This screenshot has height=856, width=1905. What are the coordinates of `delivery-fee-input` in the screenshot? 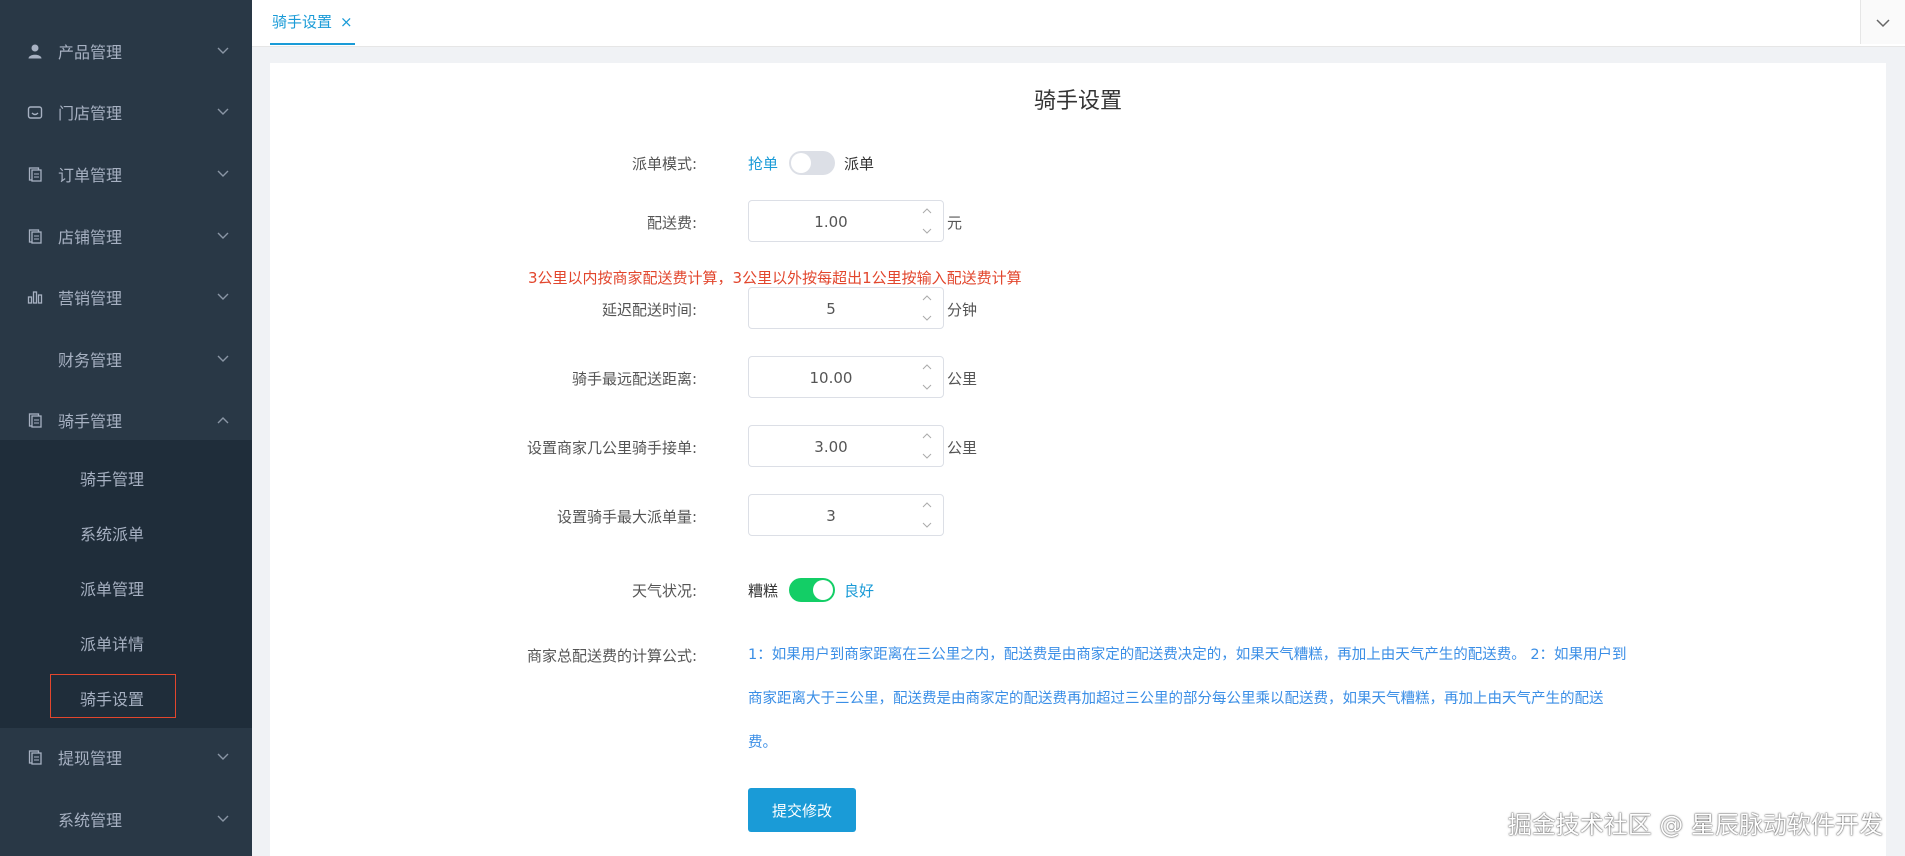 It's located at (846, 221).